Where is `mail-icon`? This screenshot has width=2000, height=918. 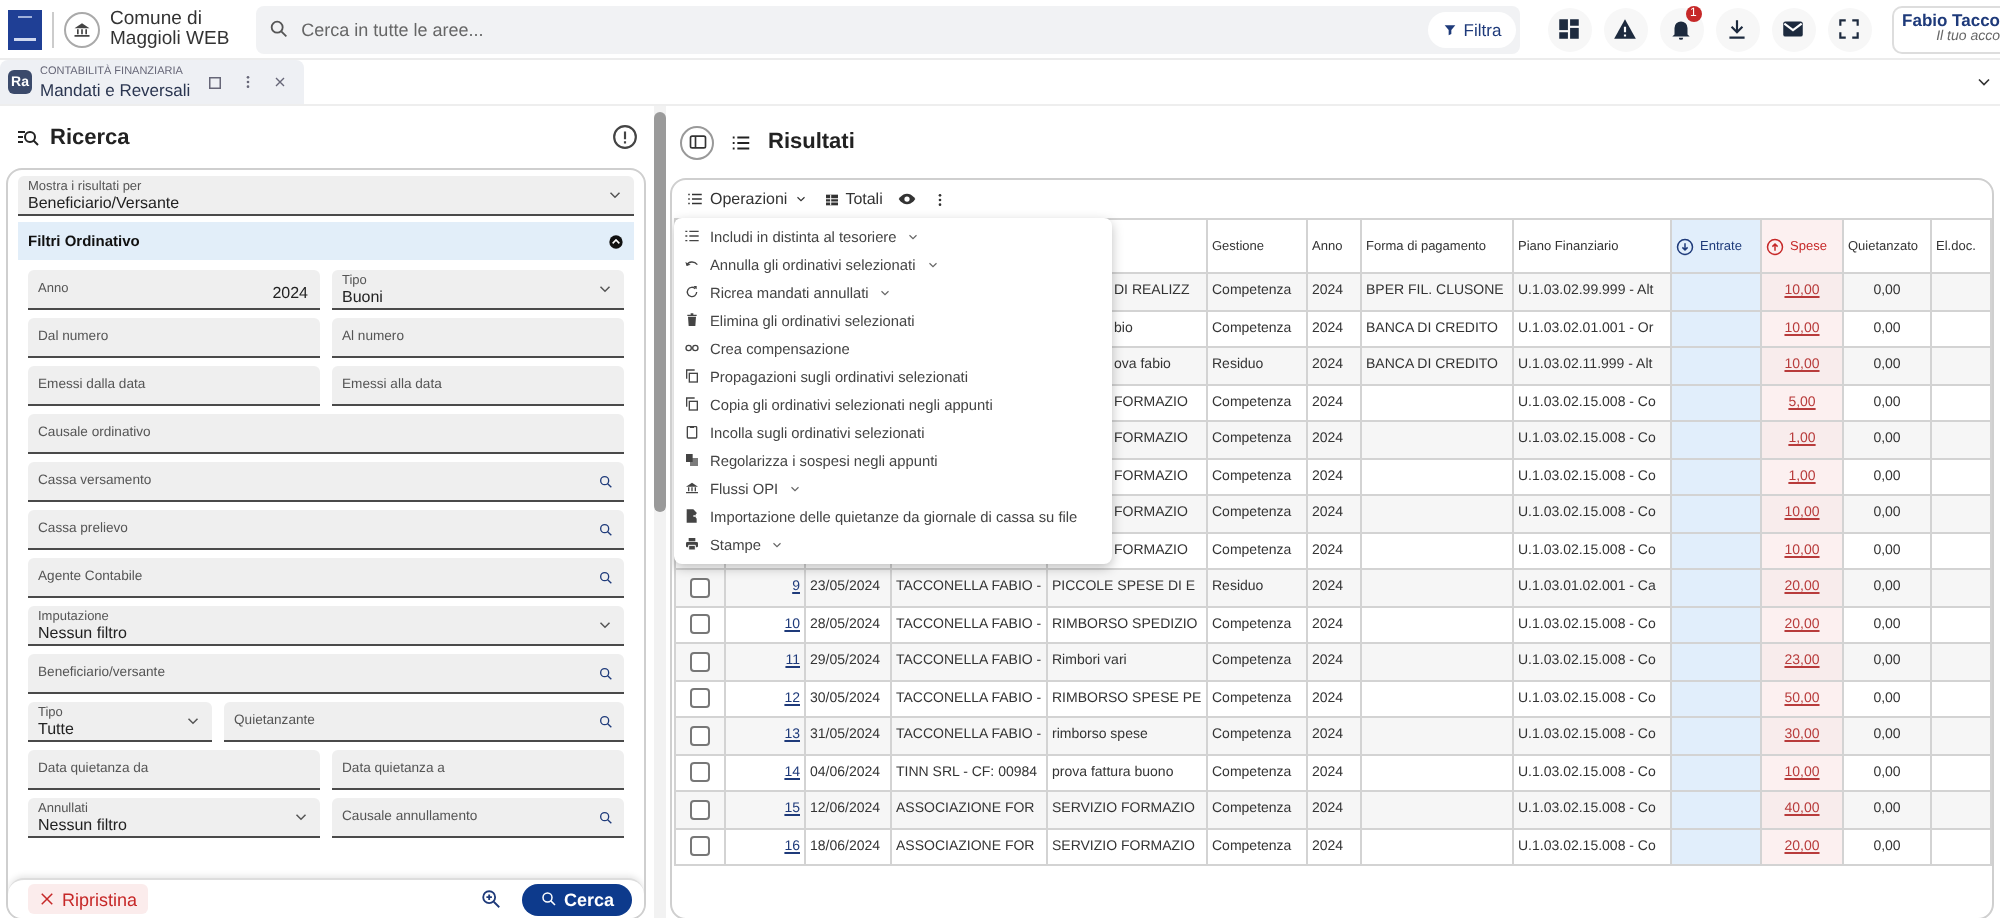
mail-icon is located at coordinates (1793, 29).